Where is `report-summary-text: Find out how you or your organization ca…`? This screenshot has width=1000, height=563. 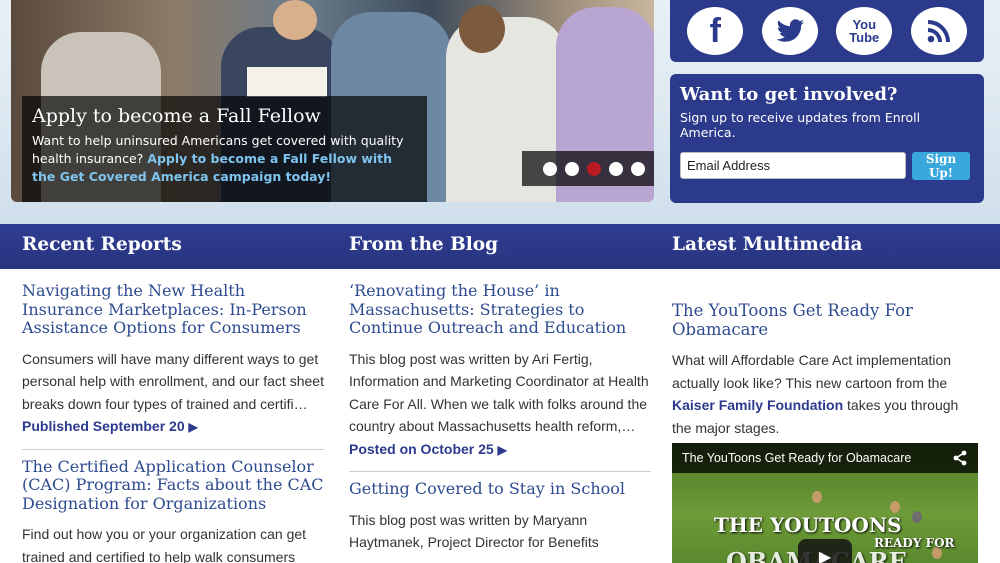 report-summary-text: Find out how you or your organization ca… is located at coordinates (164, 544).